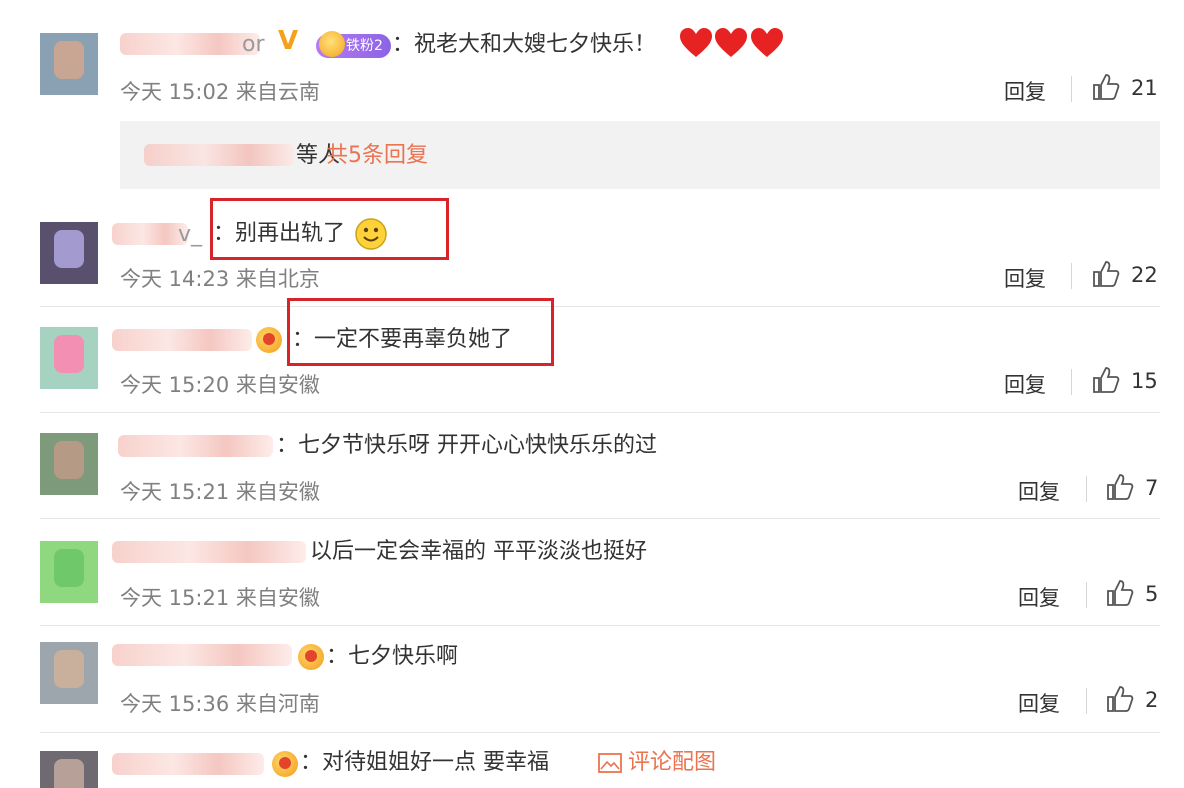  What do you see at coordinates (277, 704) in the screenshot?
I see `comment-location: 来自河南` at bounding box center [277, 704].